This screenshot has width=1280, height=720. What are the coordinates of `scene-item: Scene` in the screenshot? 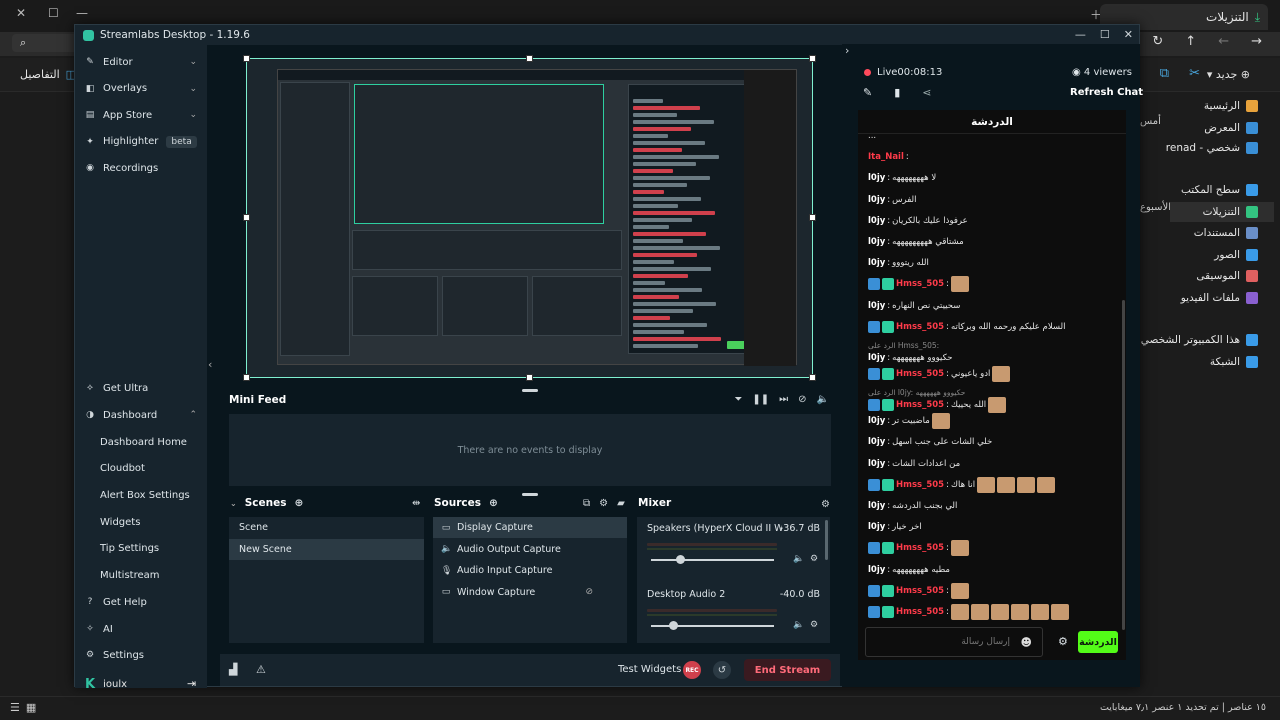 It's located at (326, 527).